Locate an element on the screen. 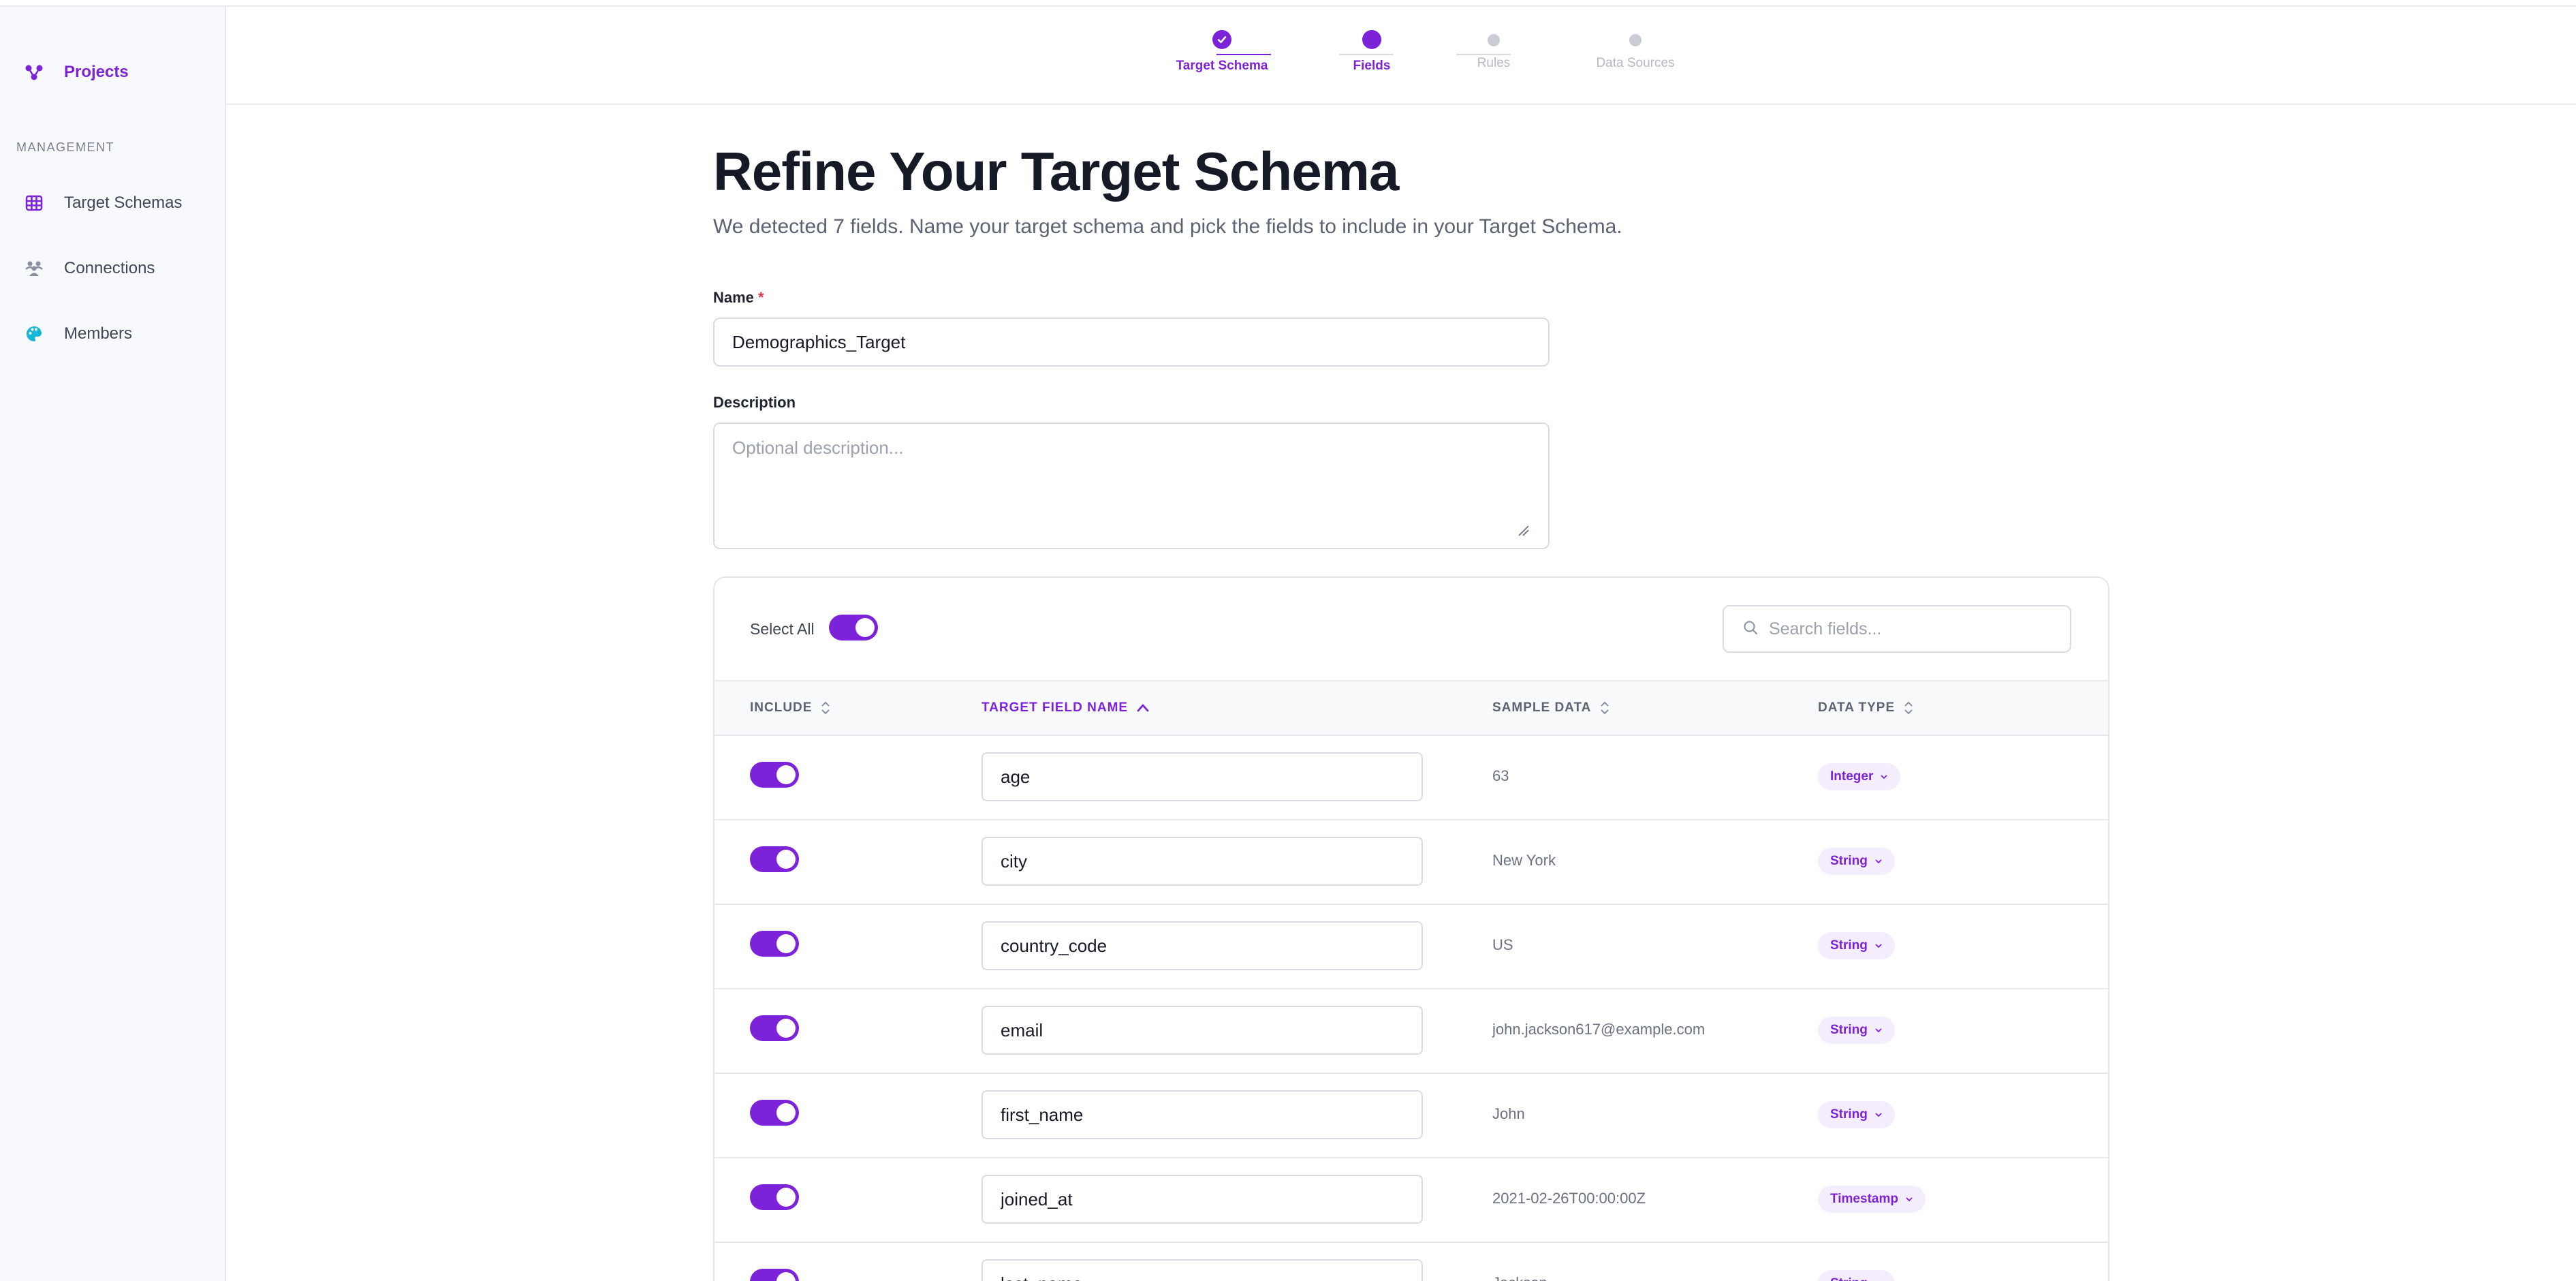 This screenshot has height=1281, width=2576. select-all-label: Select All is located at coordinates (782, 629).